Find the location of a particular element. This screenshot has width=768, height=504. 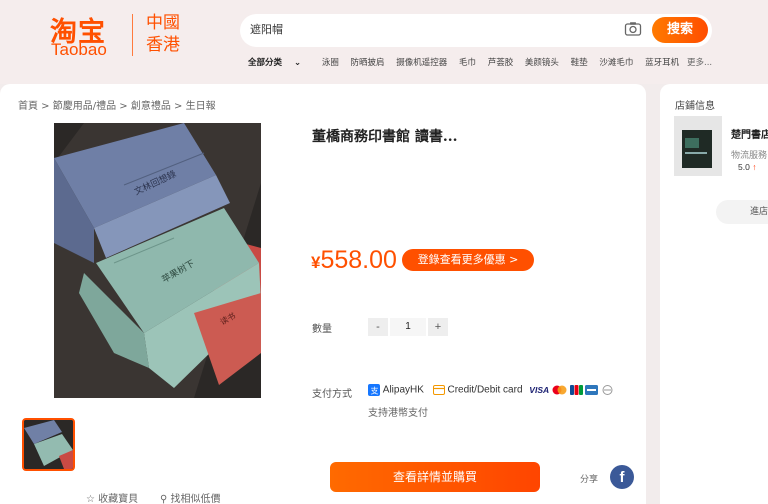

similar-label: 找相似低價 is located at coordinates (195, 499).